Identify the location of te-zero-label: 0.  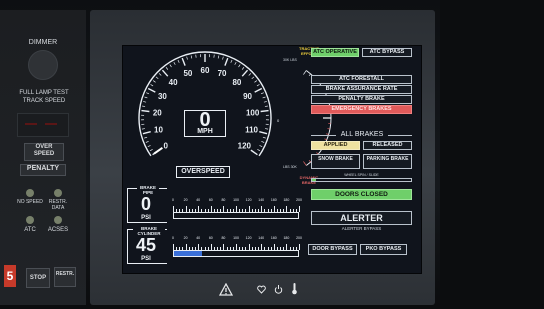
(278, 120).